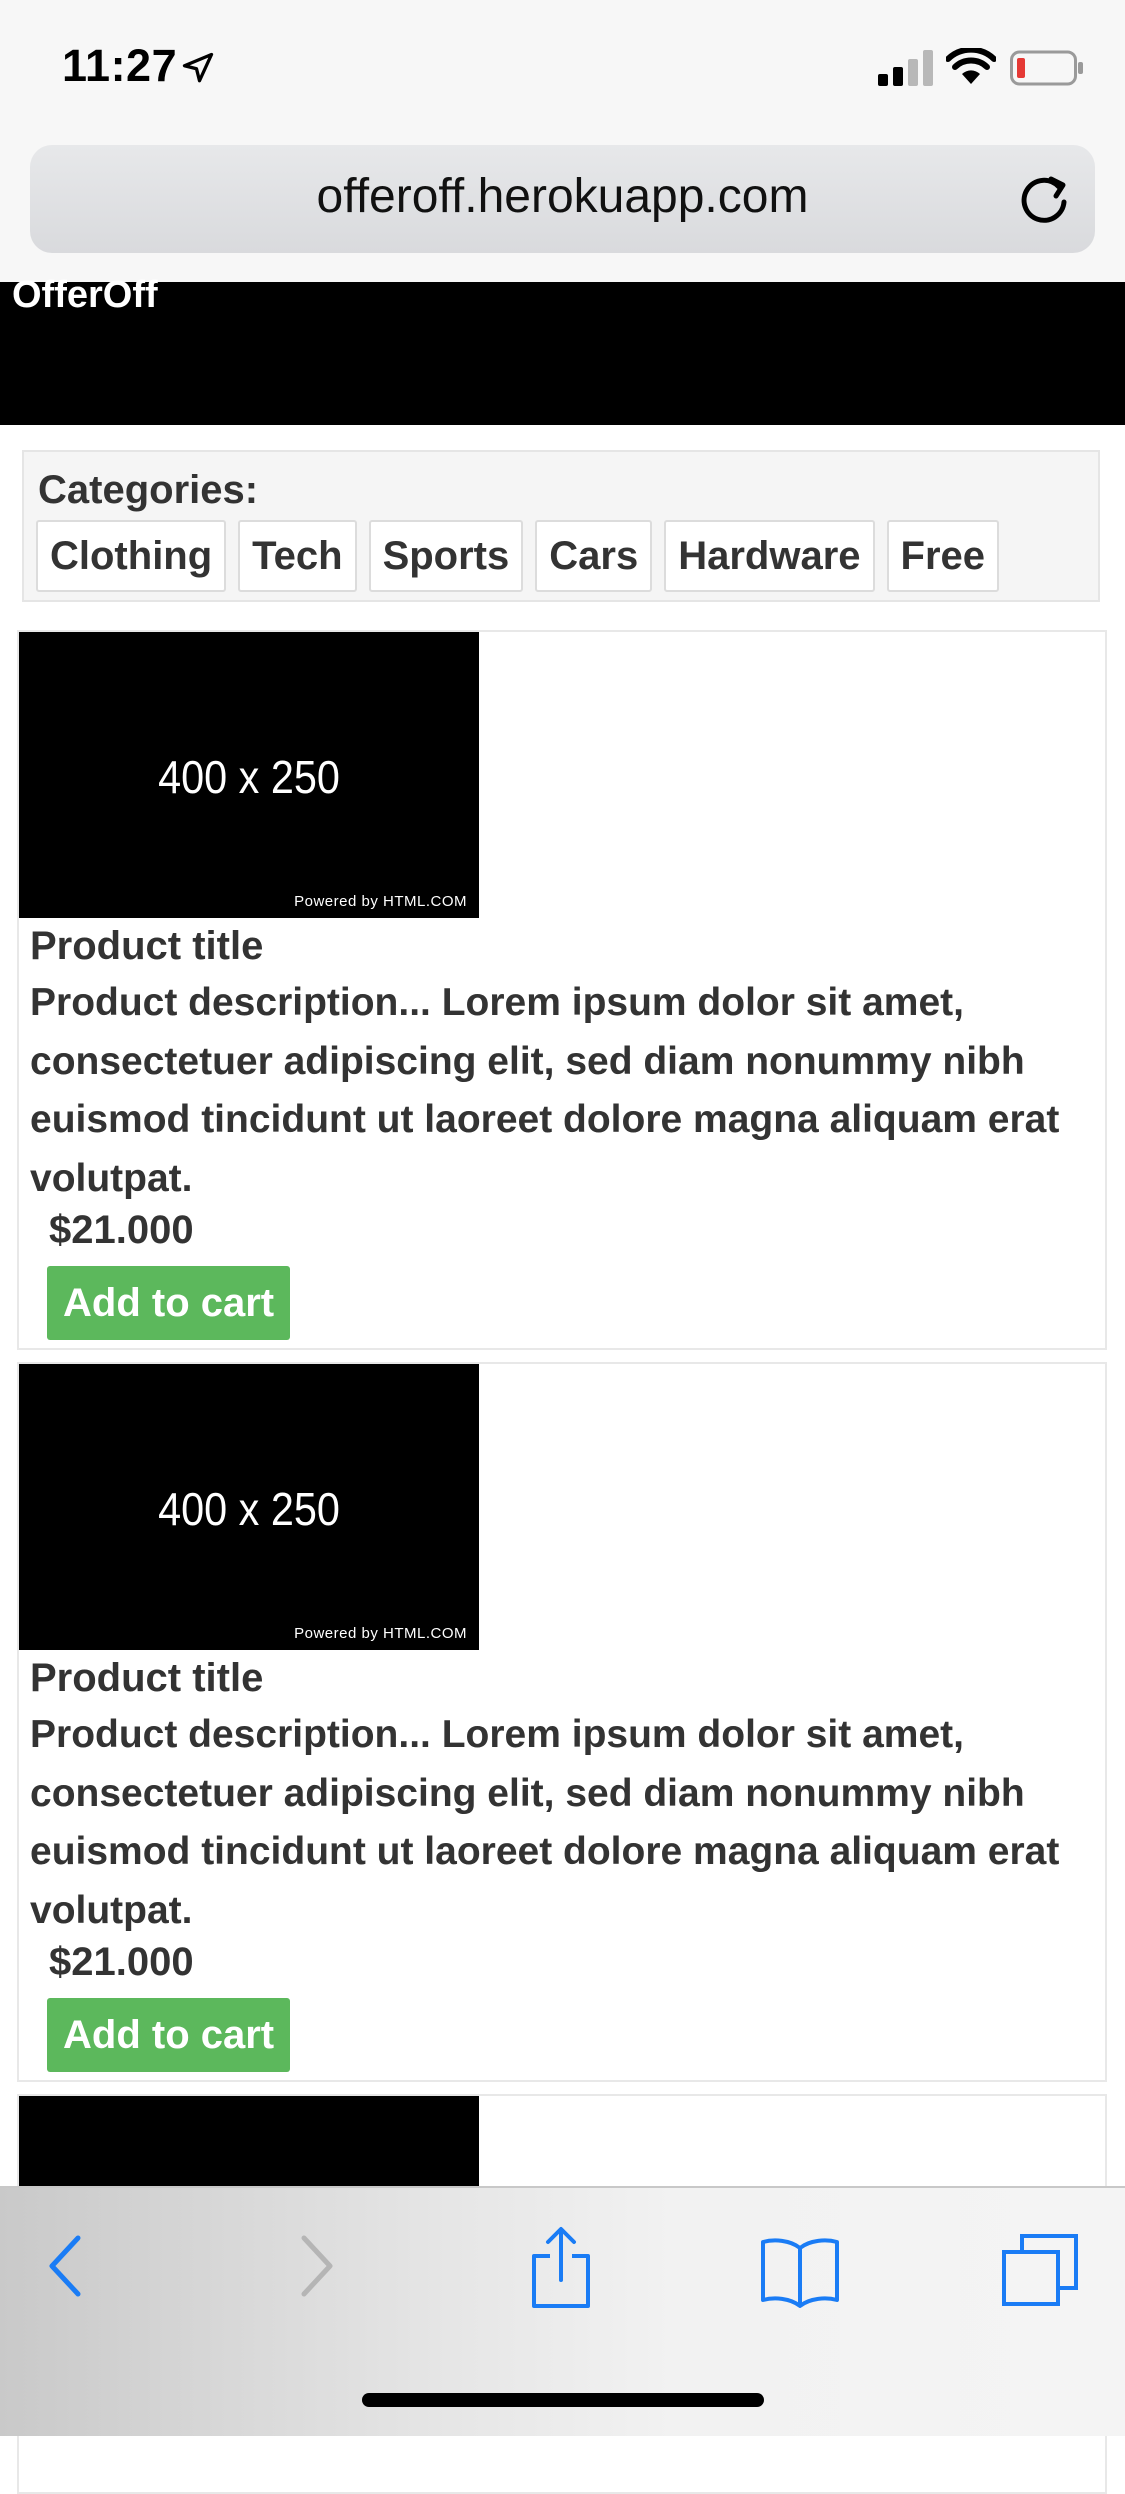  I want to click on reload-icon, so click(1044, 200).